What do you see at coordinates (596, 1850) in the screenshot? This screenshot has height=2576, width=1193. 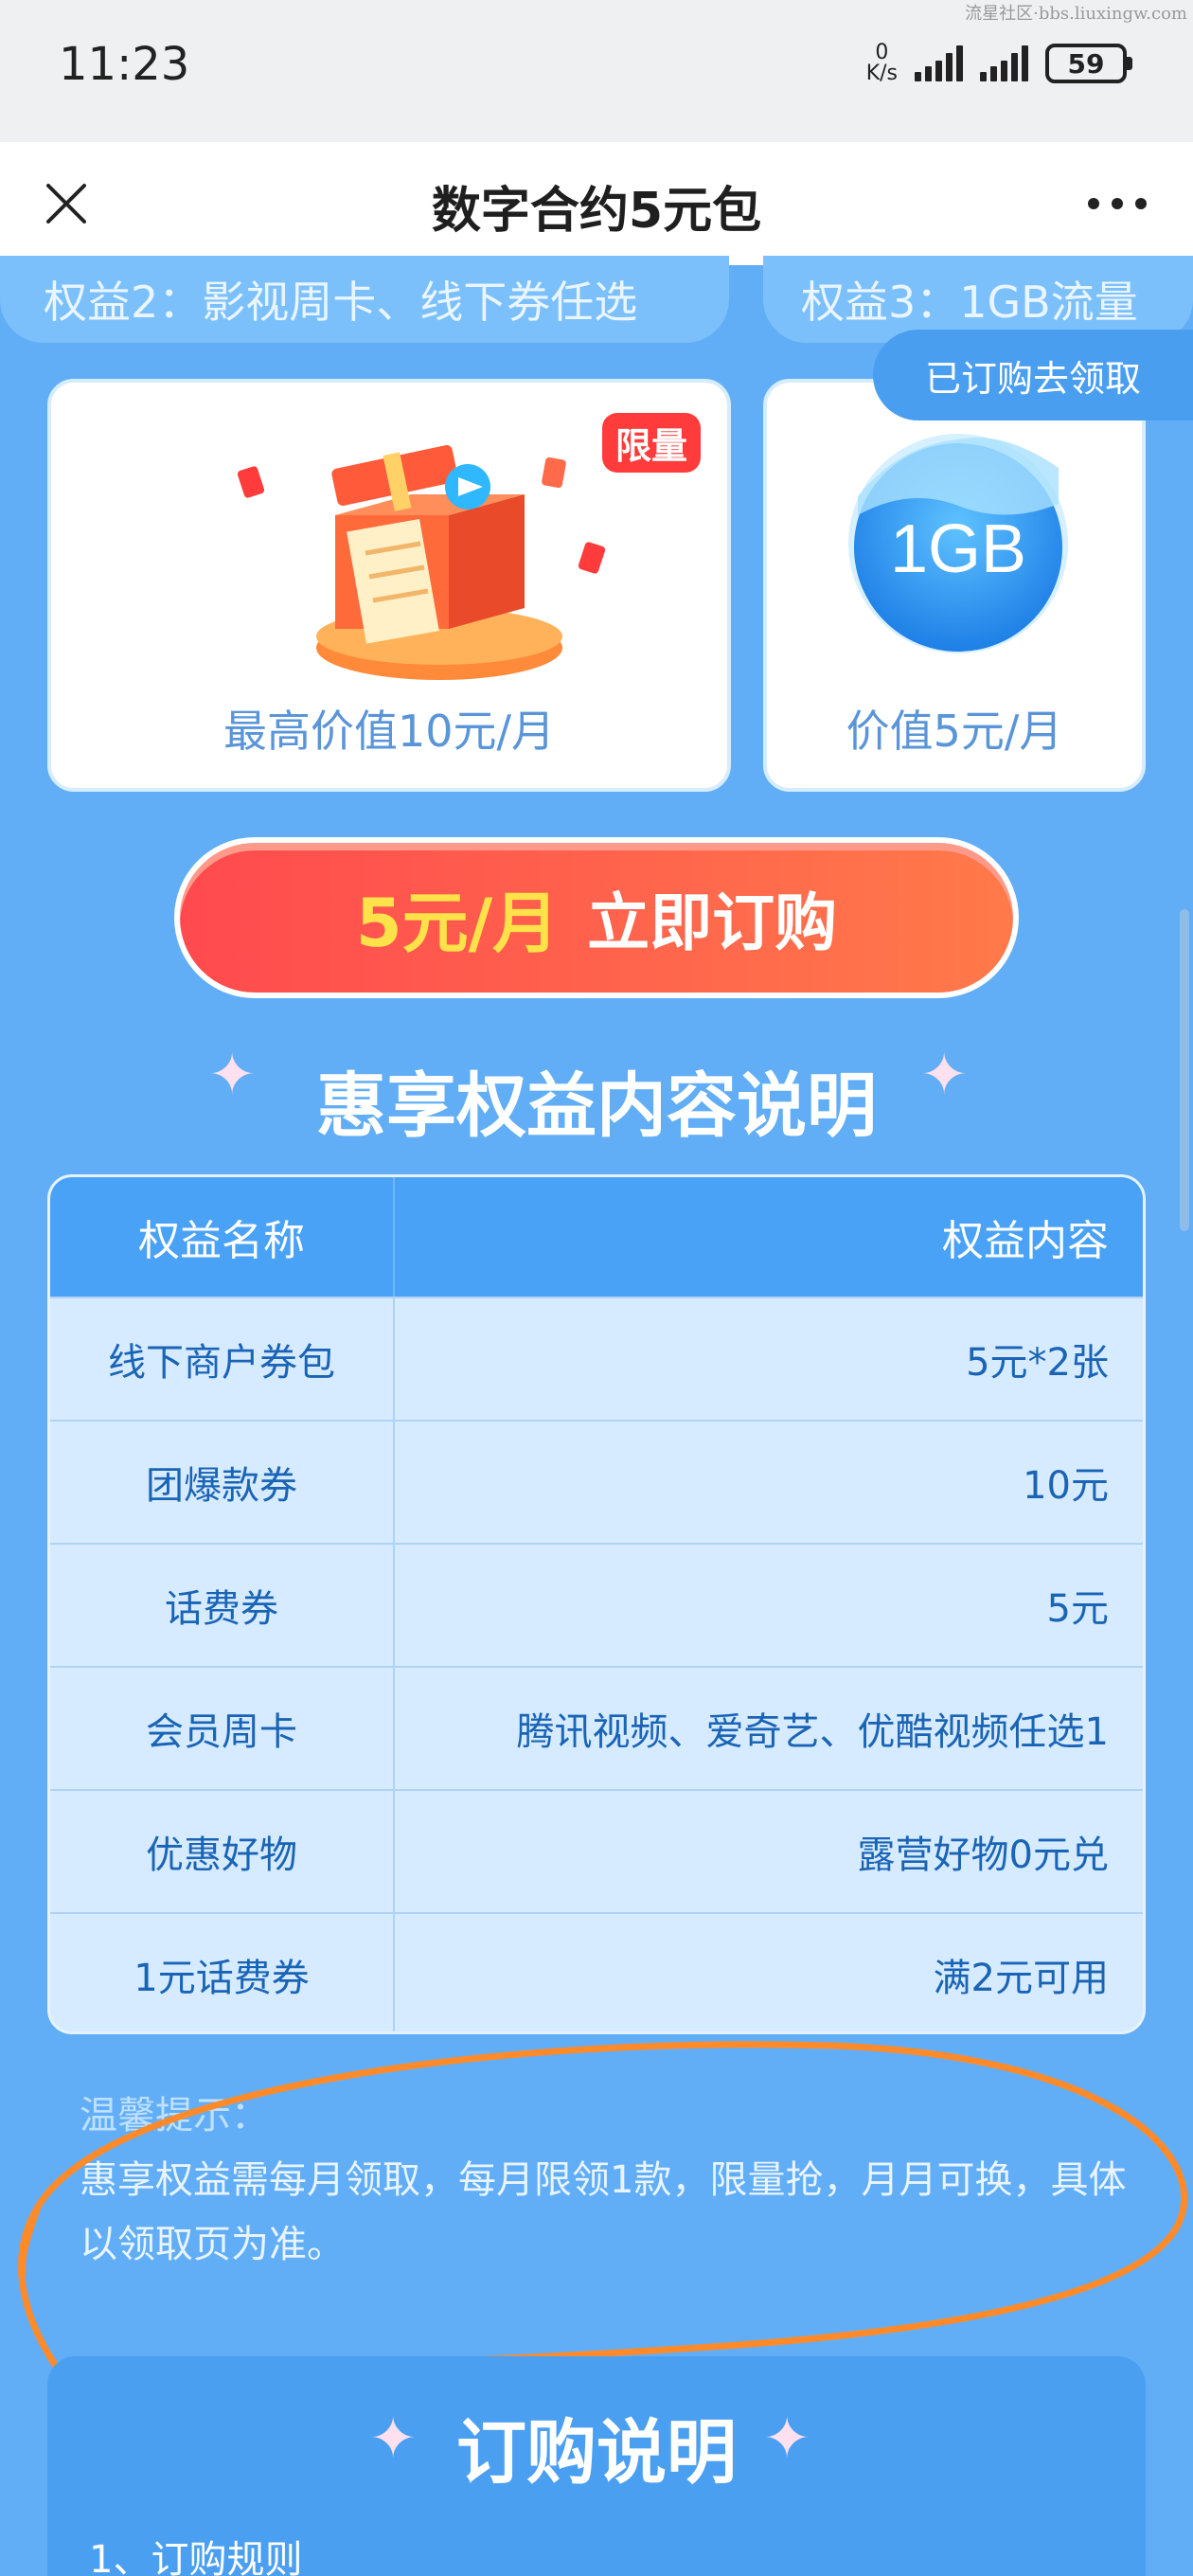 I see `table-row: 优惠好物 露营好物0元兑` at bounding box center [596, 1850].